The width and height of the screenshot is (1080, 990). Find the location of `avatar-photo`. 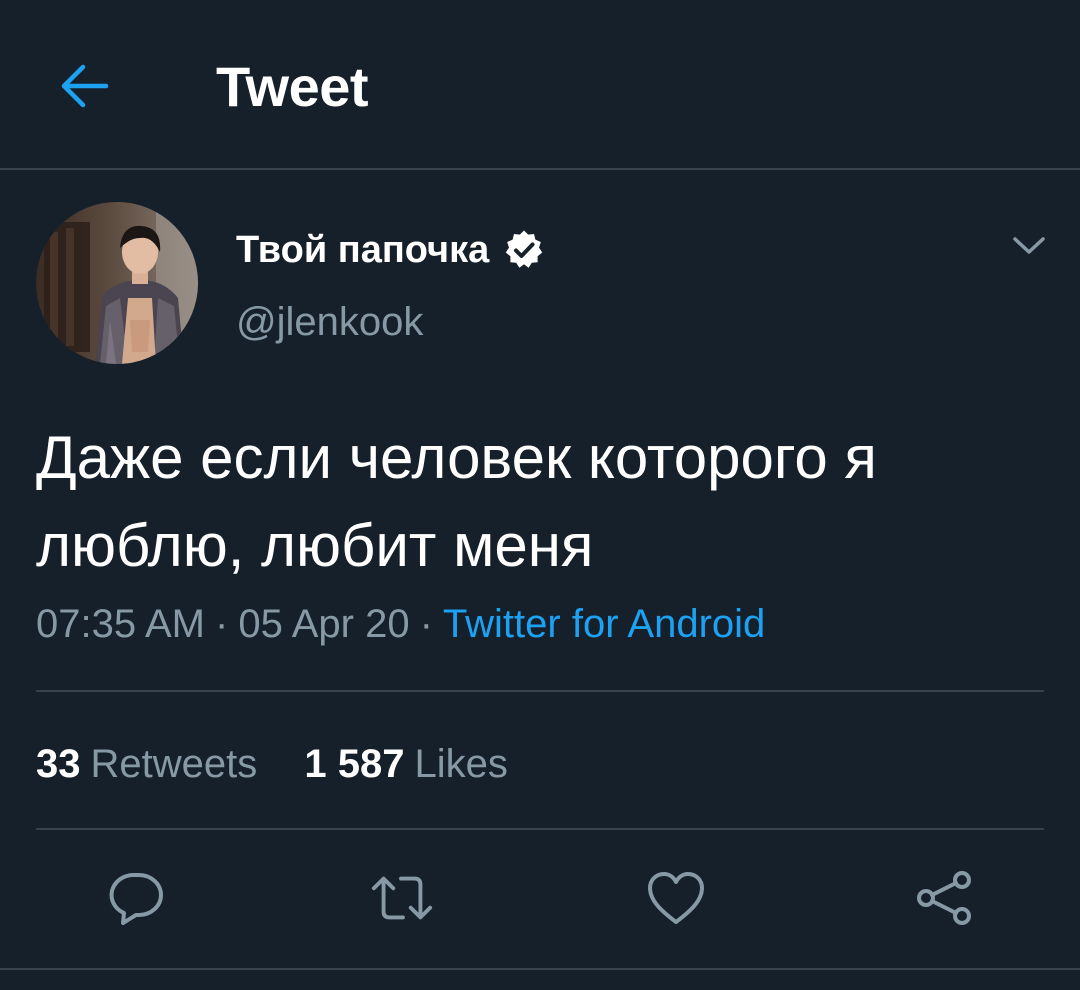

avatar-photo is located at coordinates (117, 283).